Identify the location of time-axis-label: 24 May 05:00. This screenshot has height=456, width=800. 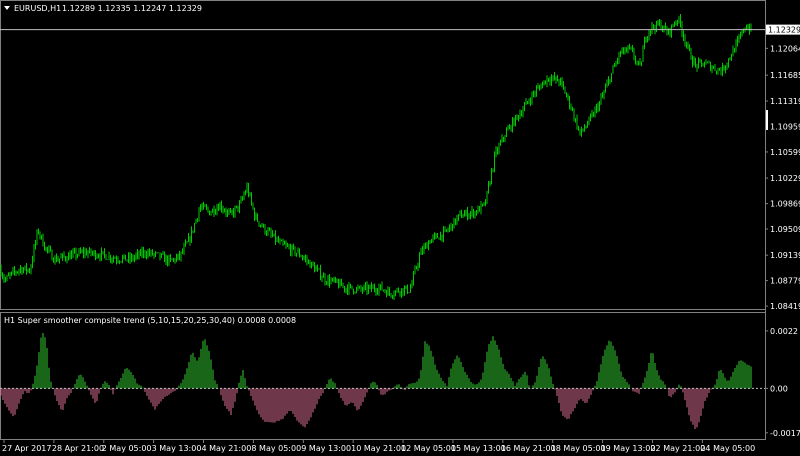
(727, 448).